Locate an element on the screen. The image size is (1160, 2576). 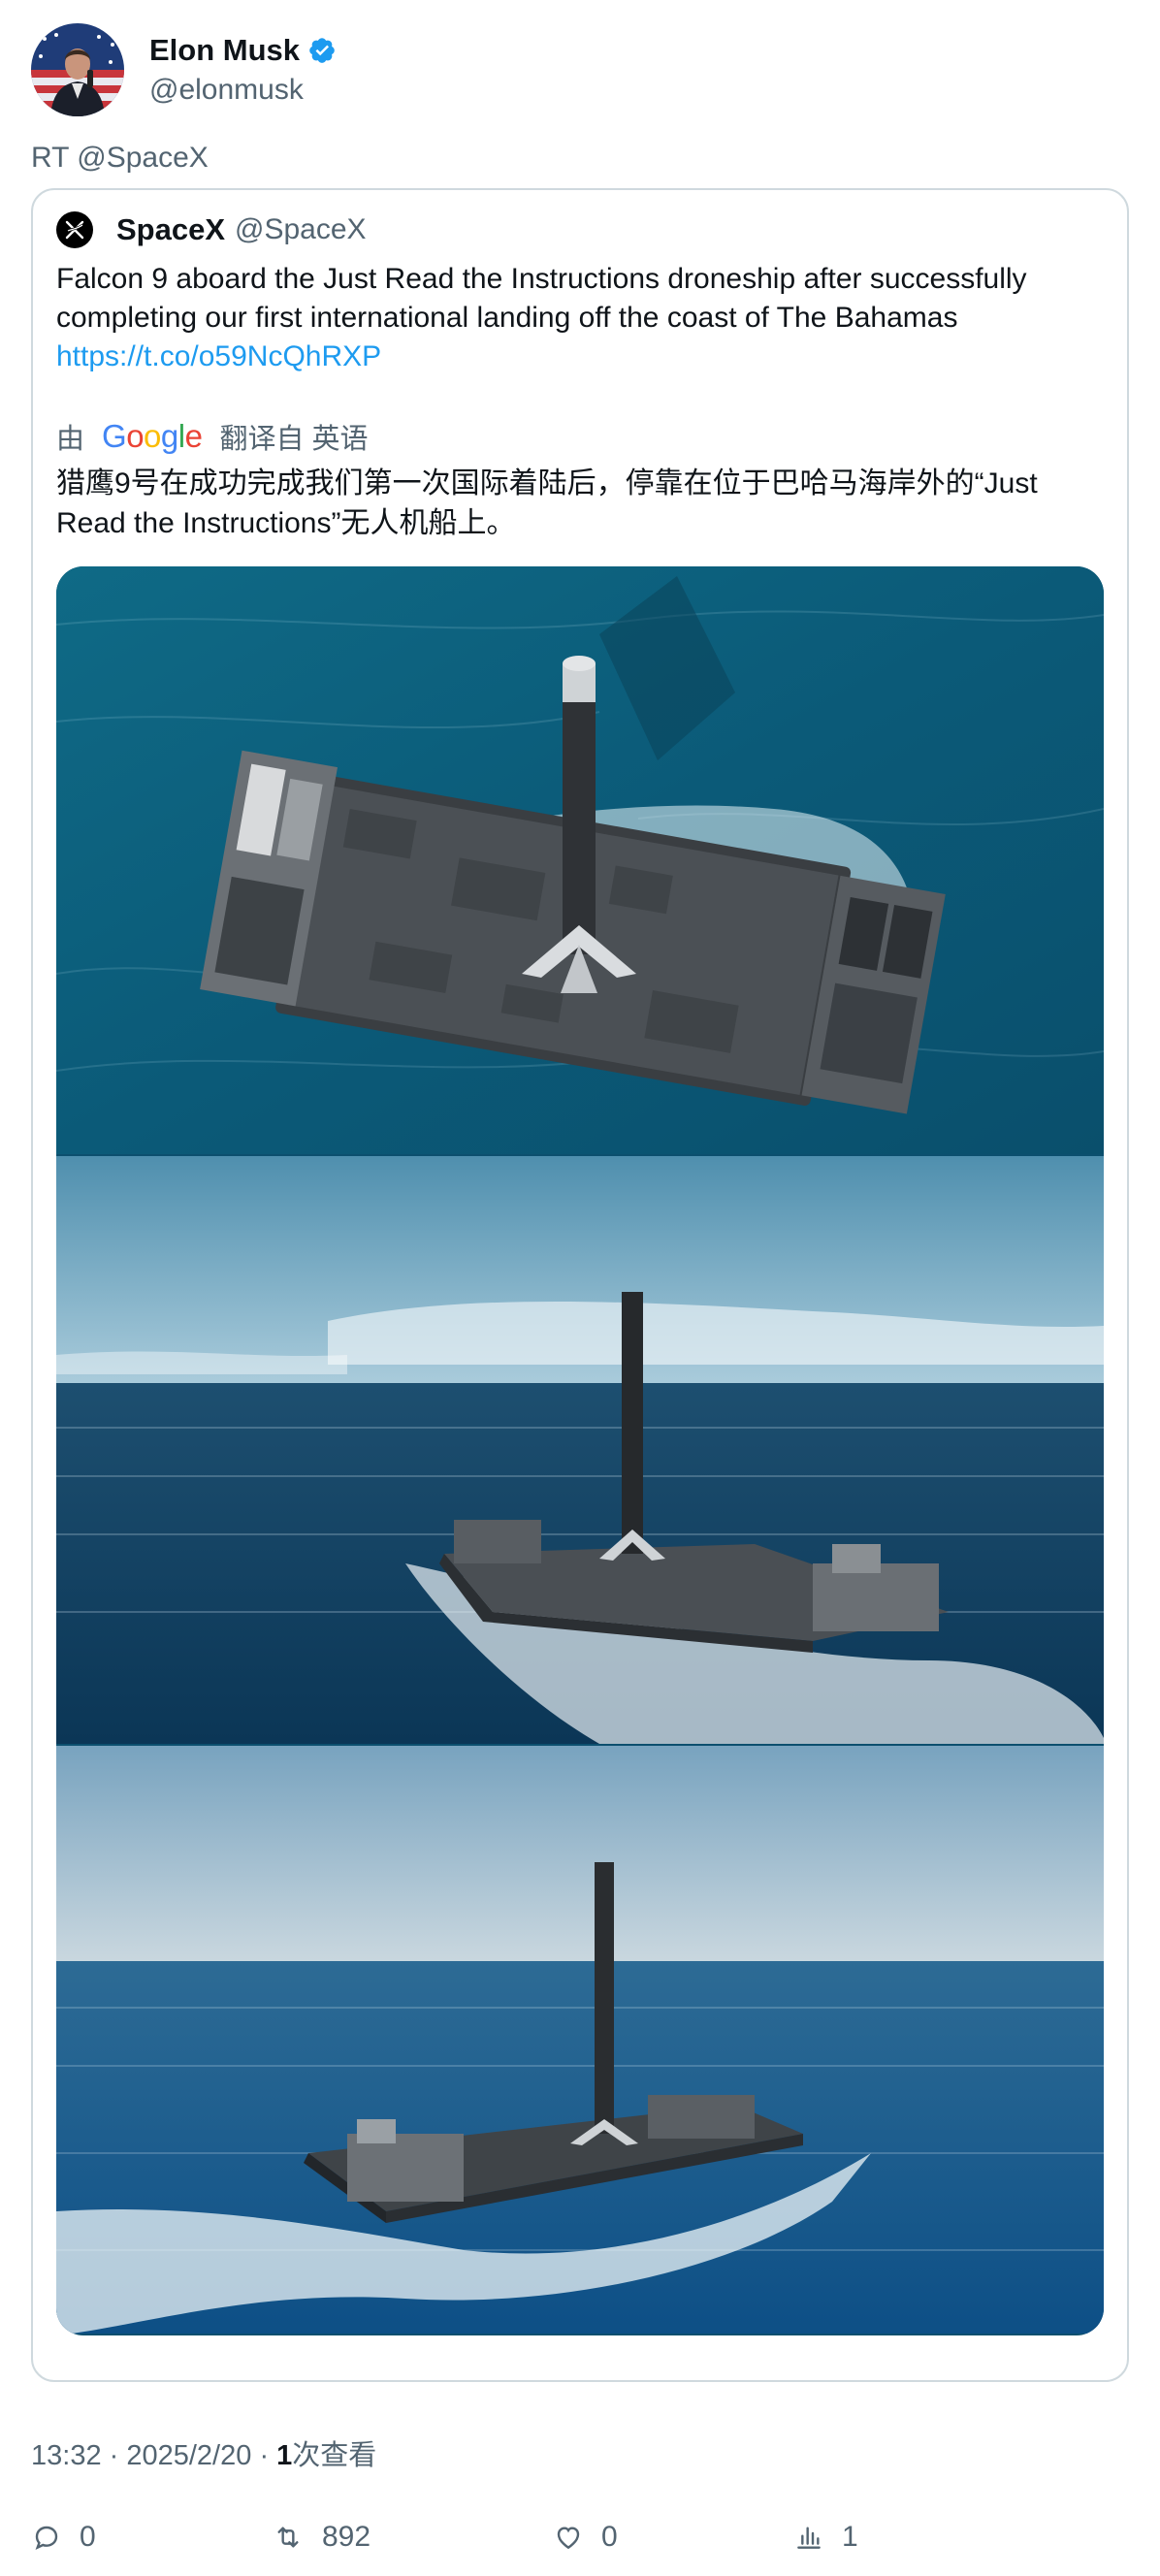
verified-badge-icon is located at coordinates (322, 50).